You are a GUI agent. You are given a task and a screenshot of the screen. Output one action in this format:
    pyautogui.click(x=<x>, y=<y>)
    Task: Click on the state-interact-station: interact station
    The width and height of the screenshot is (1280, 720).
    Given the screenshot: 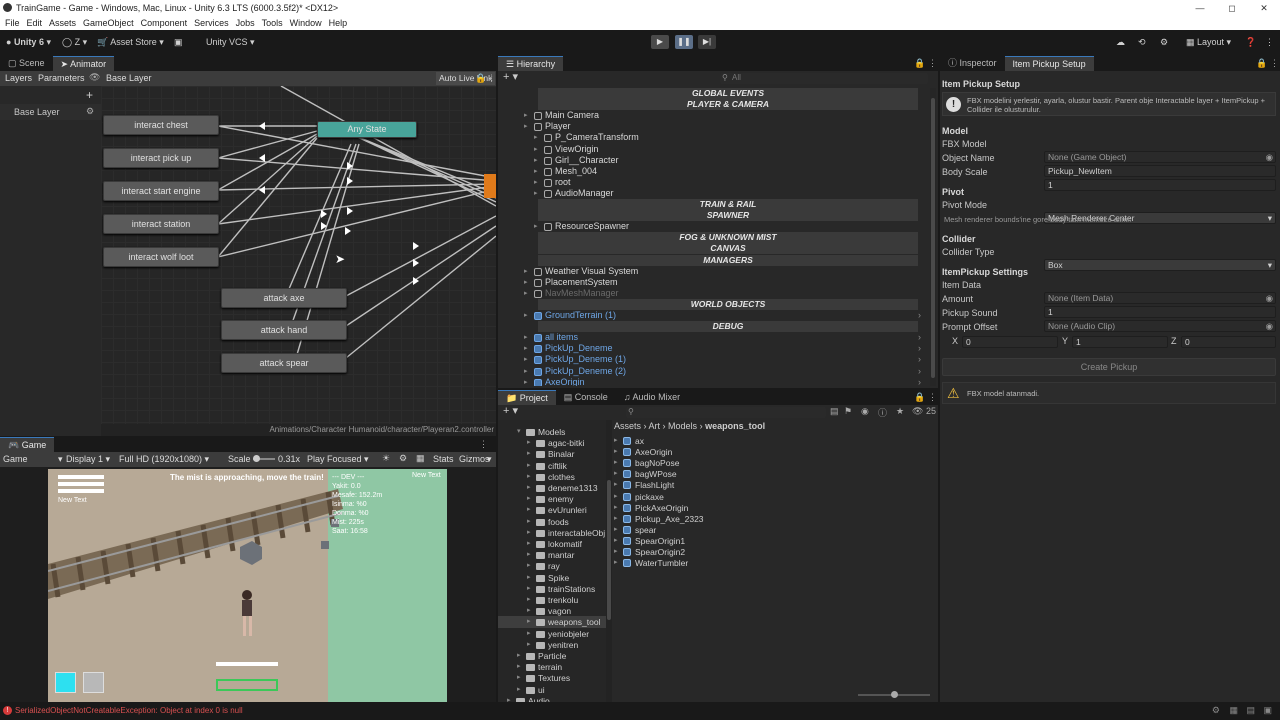 What is the action you would take?
    pyautogui.click(x=161, y=224)
    